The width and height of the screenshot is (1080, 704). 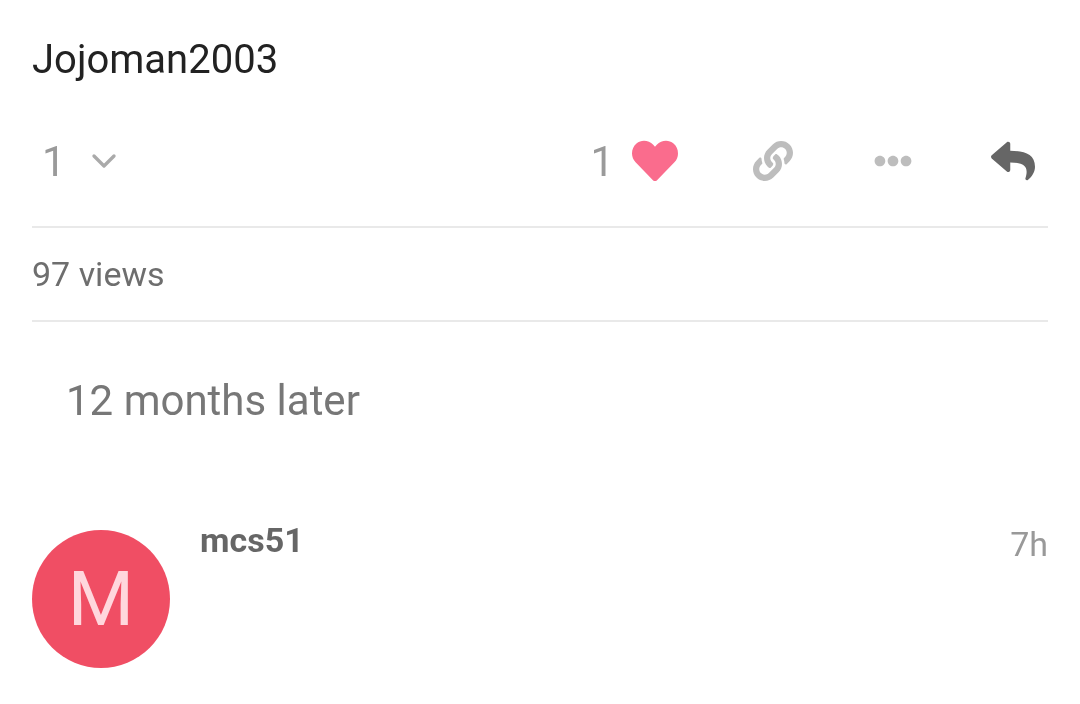 I want to click on view-count: 97 views, so click(x=540, y=275).